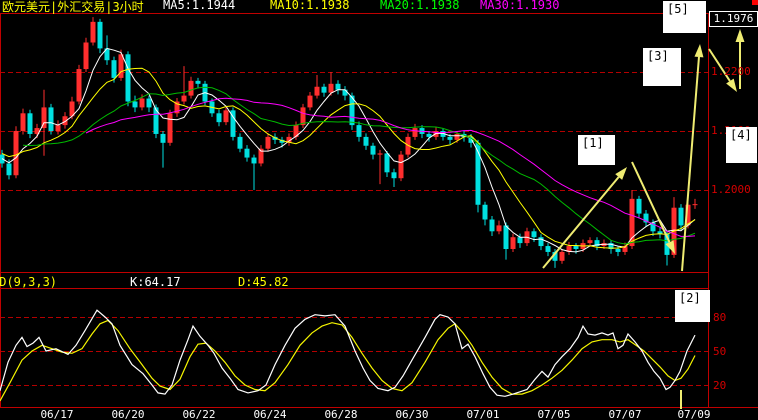 This screenshot has height=420, width=758. What do you see at coordinates (73, 7) in the screenshot?
I see `symbol-title: 欧元美元|外汇交易|3小时` at bounding box center [73, 7].